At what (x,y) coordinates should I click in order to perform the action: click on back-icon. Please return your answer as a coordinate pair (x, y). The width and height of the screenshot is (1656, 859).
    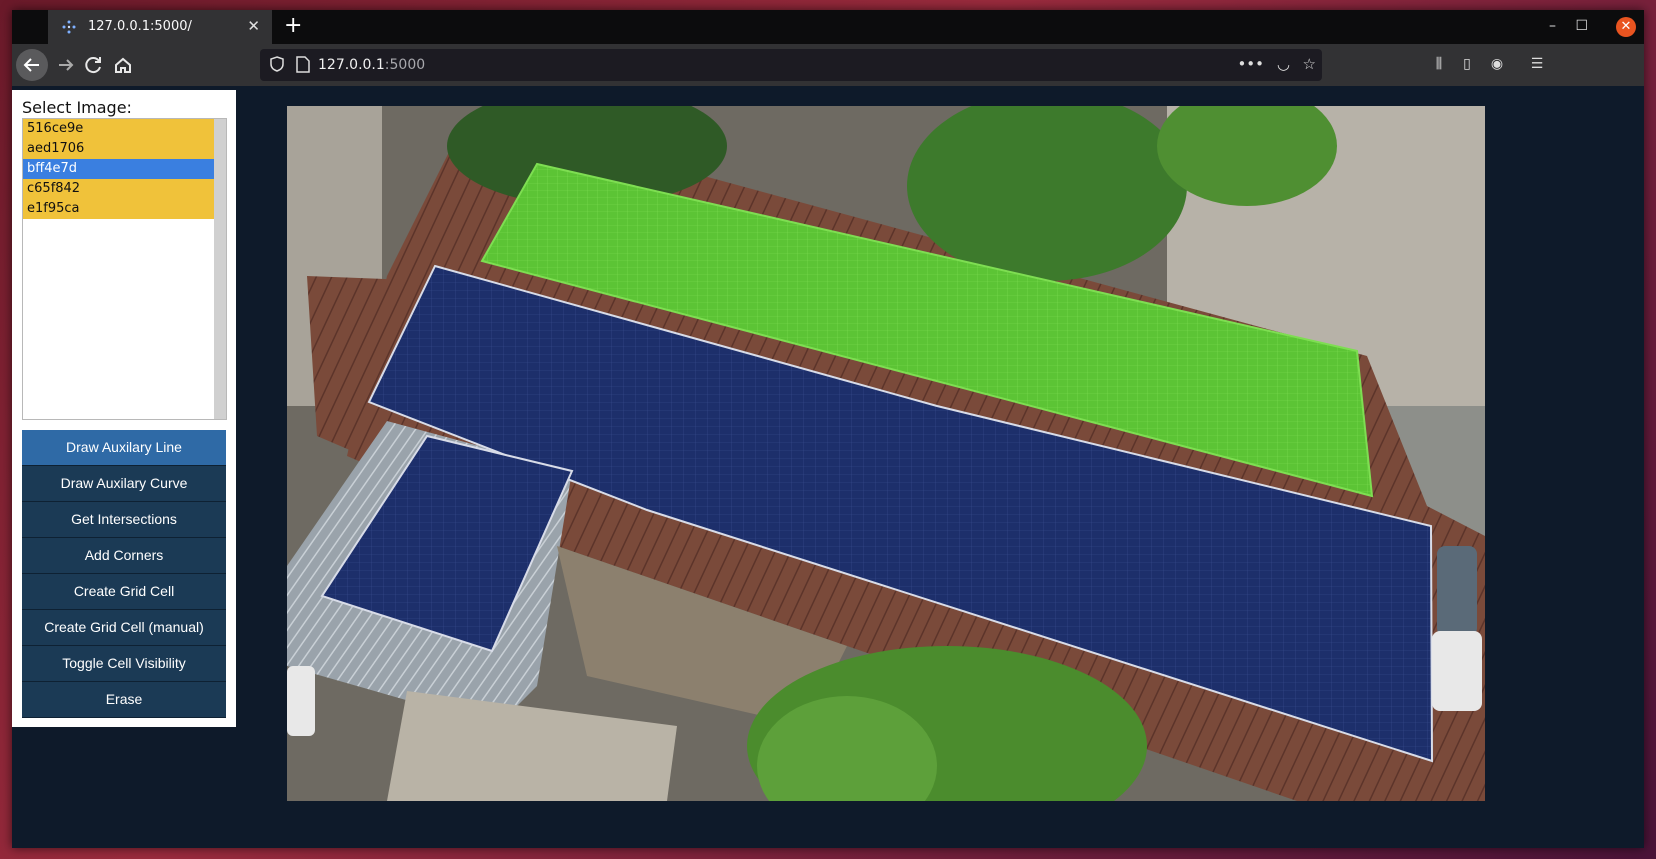
    Looking at the image, I should click on (32, 65).